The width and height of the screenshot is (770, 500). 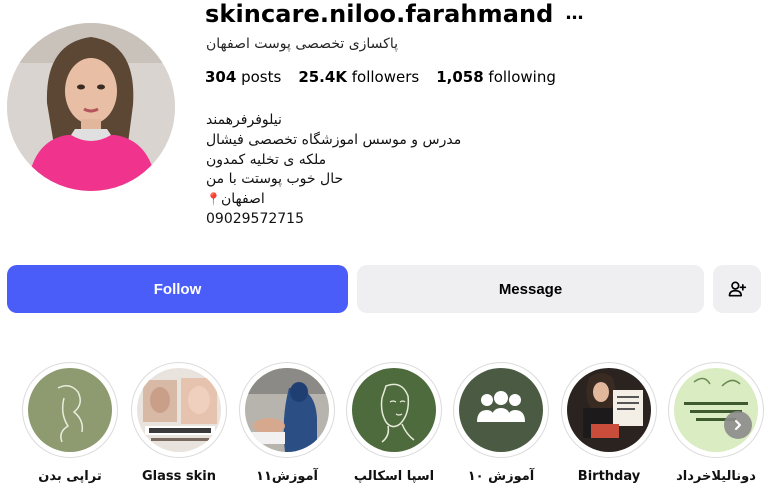 I want to click on highlight-item: Glass skin, so click(x=179, y=423).